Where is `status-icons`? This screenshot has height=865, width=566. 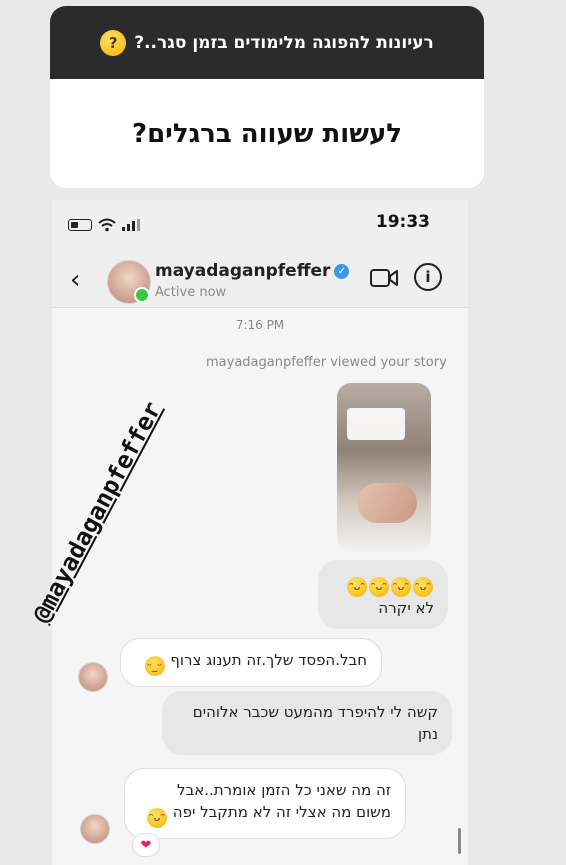 status-icons is located at coordinates (104, 225).